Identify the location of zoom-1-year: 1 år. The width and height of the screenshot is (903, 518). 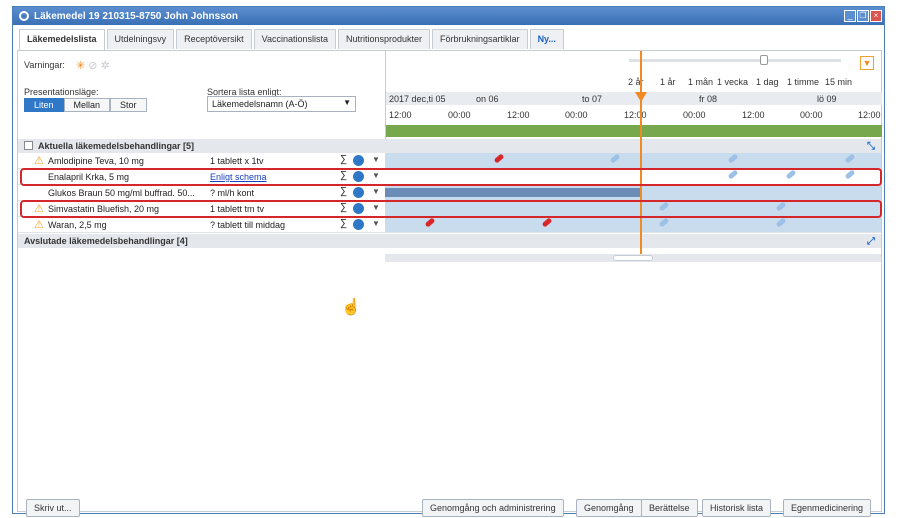
(668, 82).